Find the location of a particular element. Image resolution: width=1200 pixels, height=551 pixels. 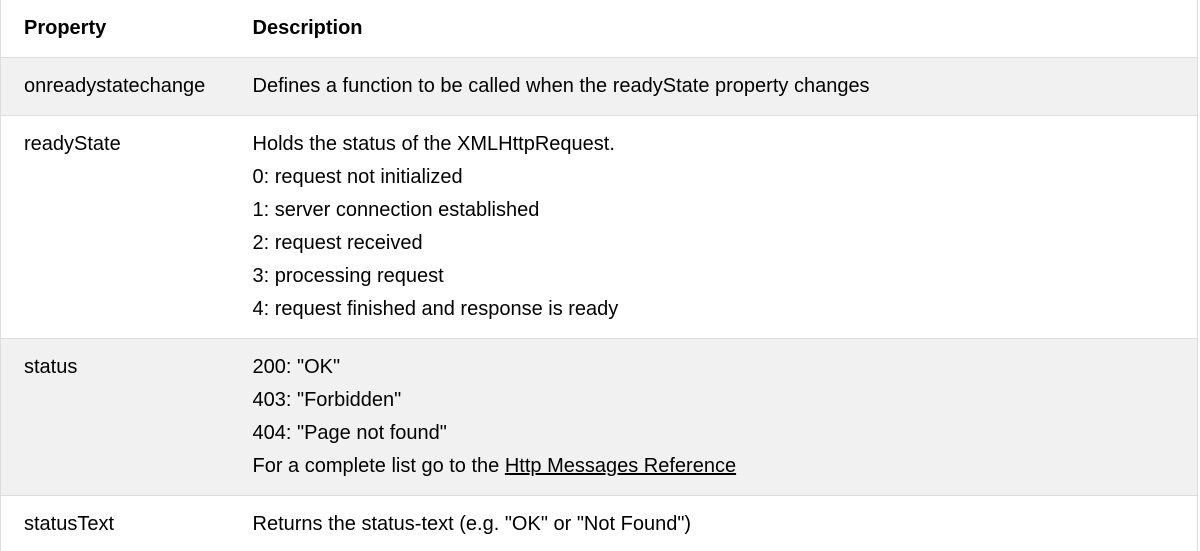

description-line: 0: request not initialized is located at coordinates (357, 177).